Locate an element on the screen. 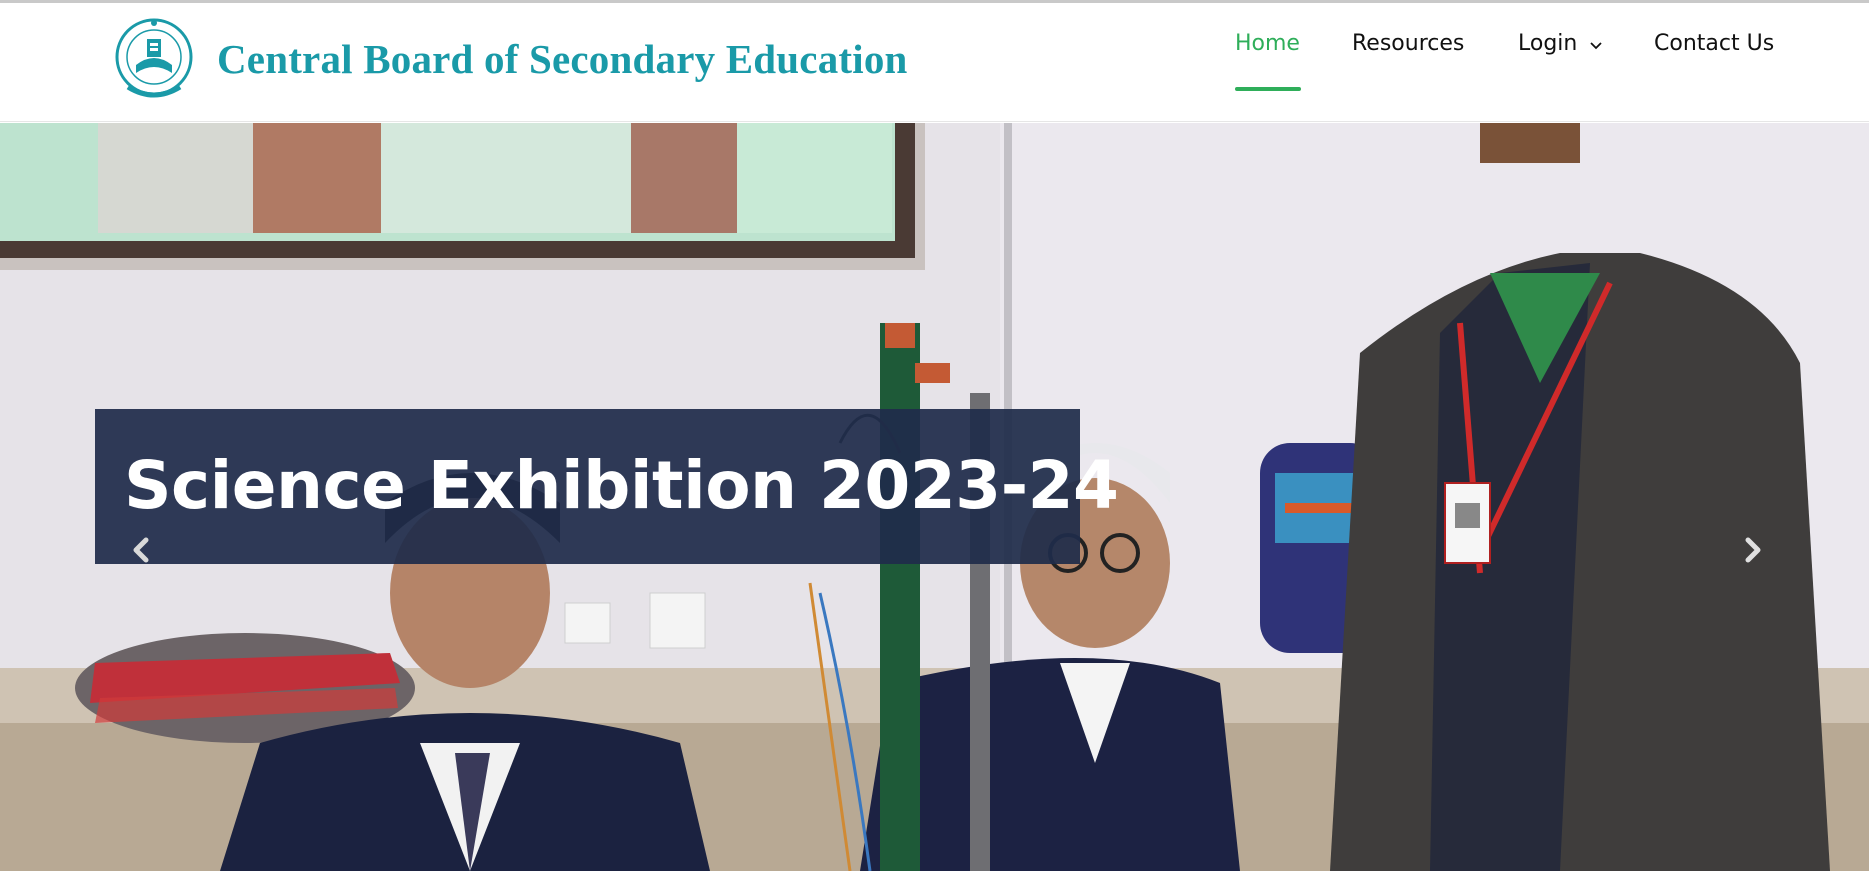  chevron-left-icon is located at coordinates (142, 550).